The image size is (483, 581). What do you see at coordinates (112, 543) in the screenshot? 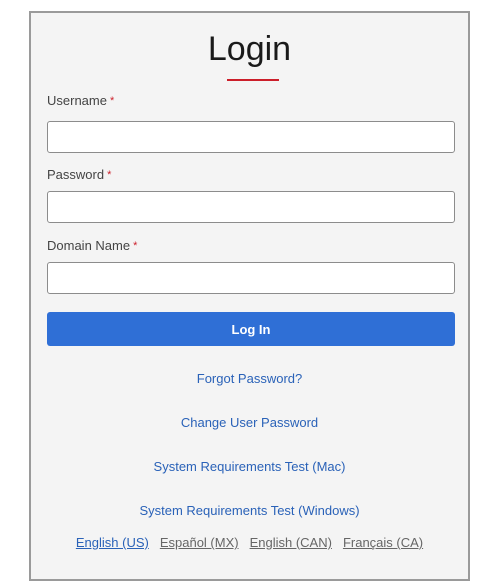
I see `language-english-us: English (US)` at bounding box center [112, 543].